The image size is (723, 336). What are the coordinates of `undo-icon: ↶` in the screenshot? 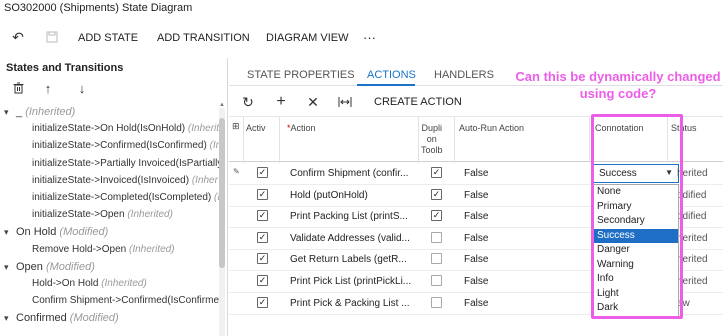 It's located at (18, 37).